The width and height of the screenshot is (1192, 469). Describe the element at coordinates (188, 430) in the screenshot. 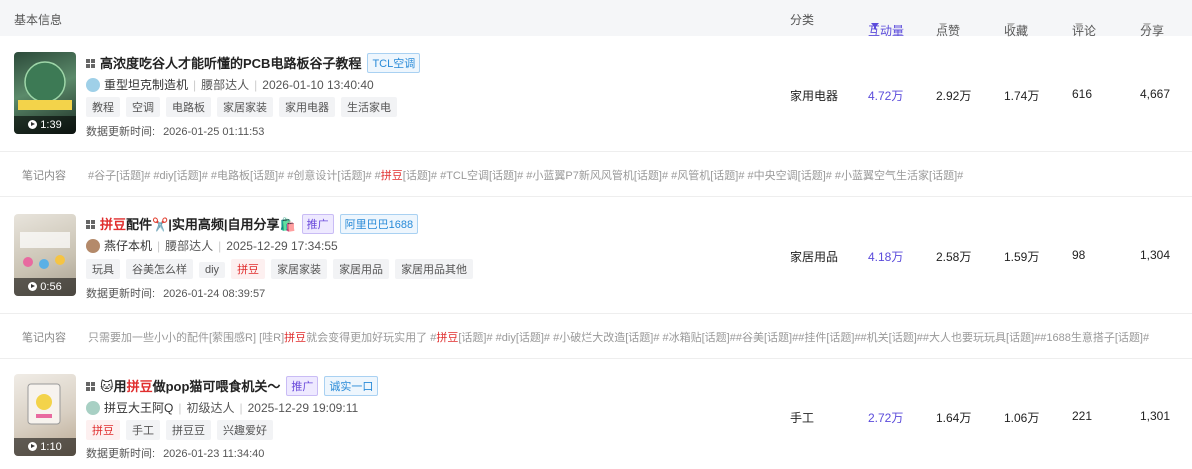

I see `tag: 拼豆豆` at that location.